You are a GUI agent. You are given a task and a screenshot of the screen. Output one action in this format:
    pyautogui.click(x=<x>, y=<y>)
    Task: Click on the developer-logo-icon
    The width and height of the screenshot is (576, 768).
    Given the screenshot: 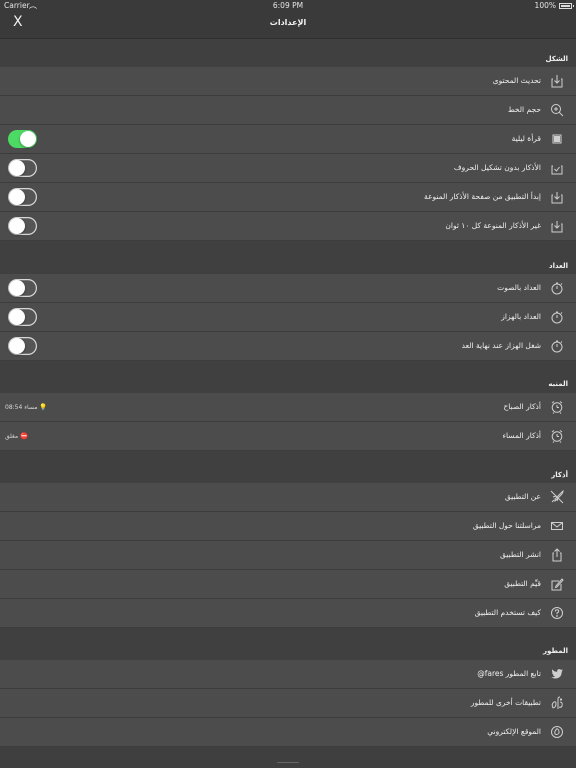 What is the action you would take?
    pyautogui.click(x=557, y=703)
    